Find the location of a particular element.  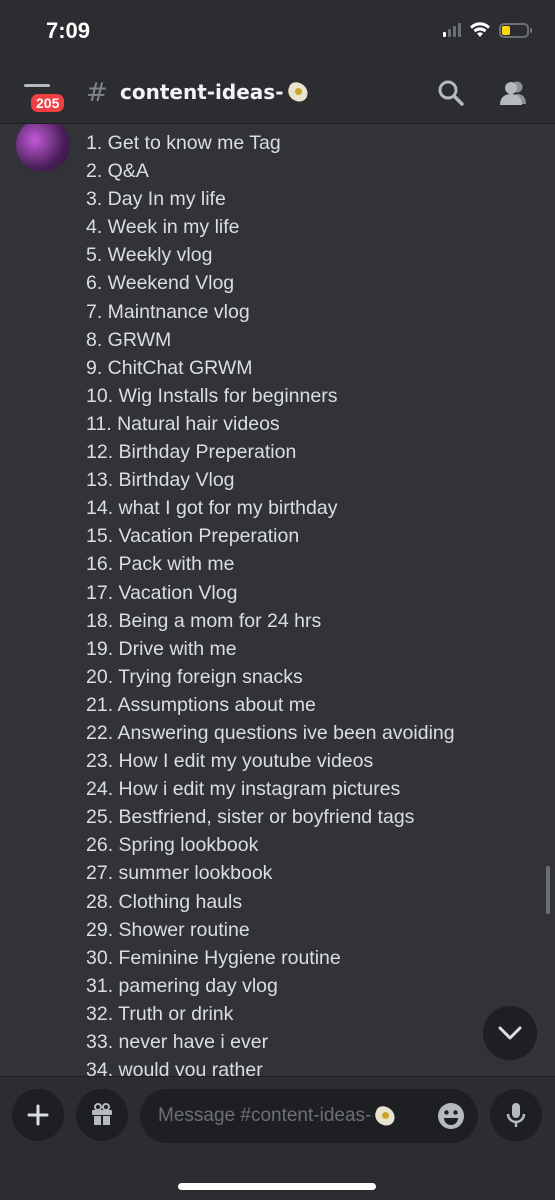

list-item: 5. Weekly vlog is located at coordinates (149, 255).